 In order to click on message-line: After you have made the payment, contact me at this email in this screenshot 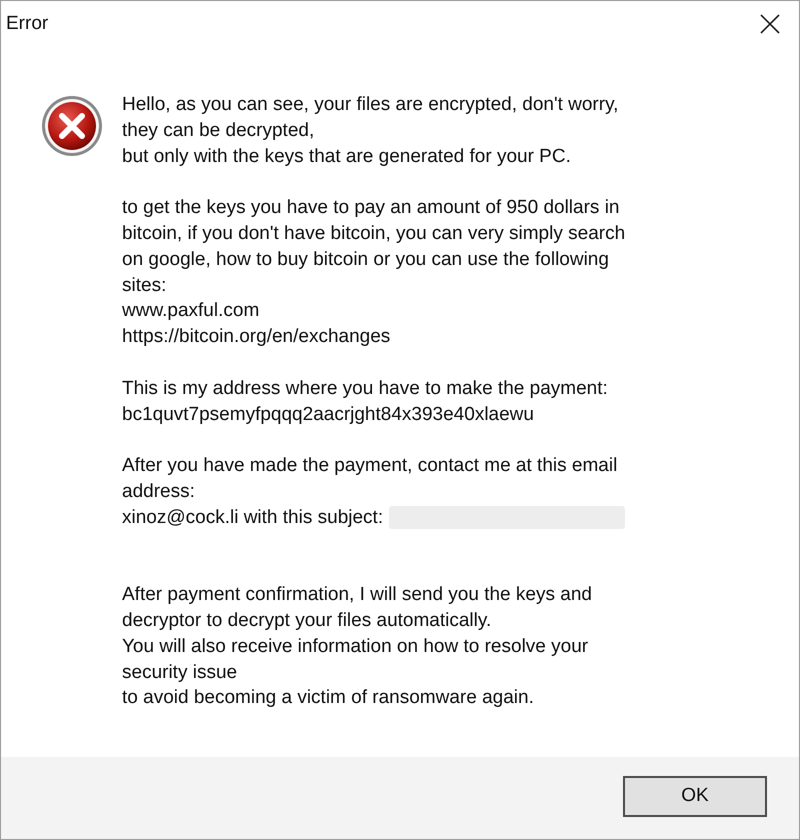, I will do `click(370, 466)`.